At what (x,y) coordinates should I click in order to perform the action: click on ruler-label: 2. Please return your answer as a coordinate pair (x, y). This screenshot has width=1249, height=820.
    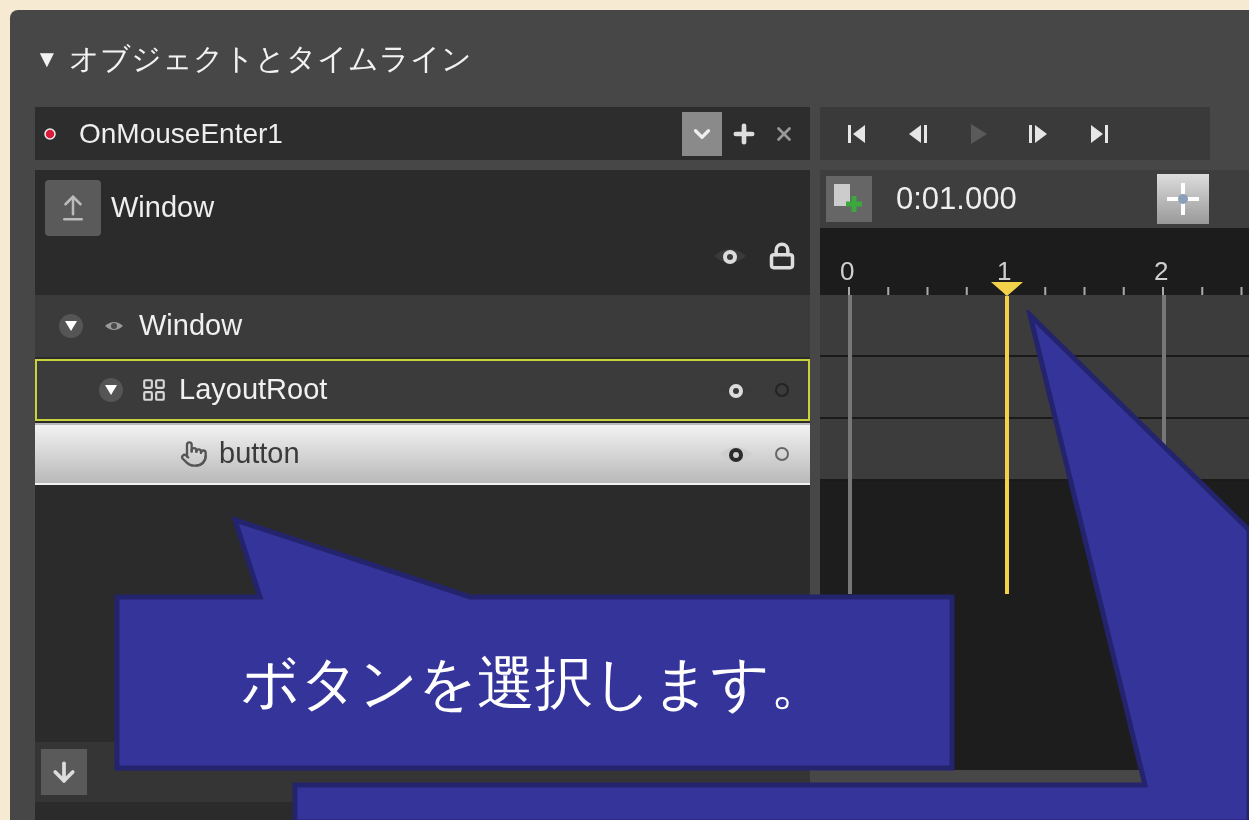
    Looking at the image, I should click on (1161, 271).